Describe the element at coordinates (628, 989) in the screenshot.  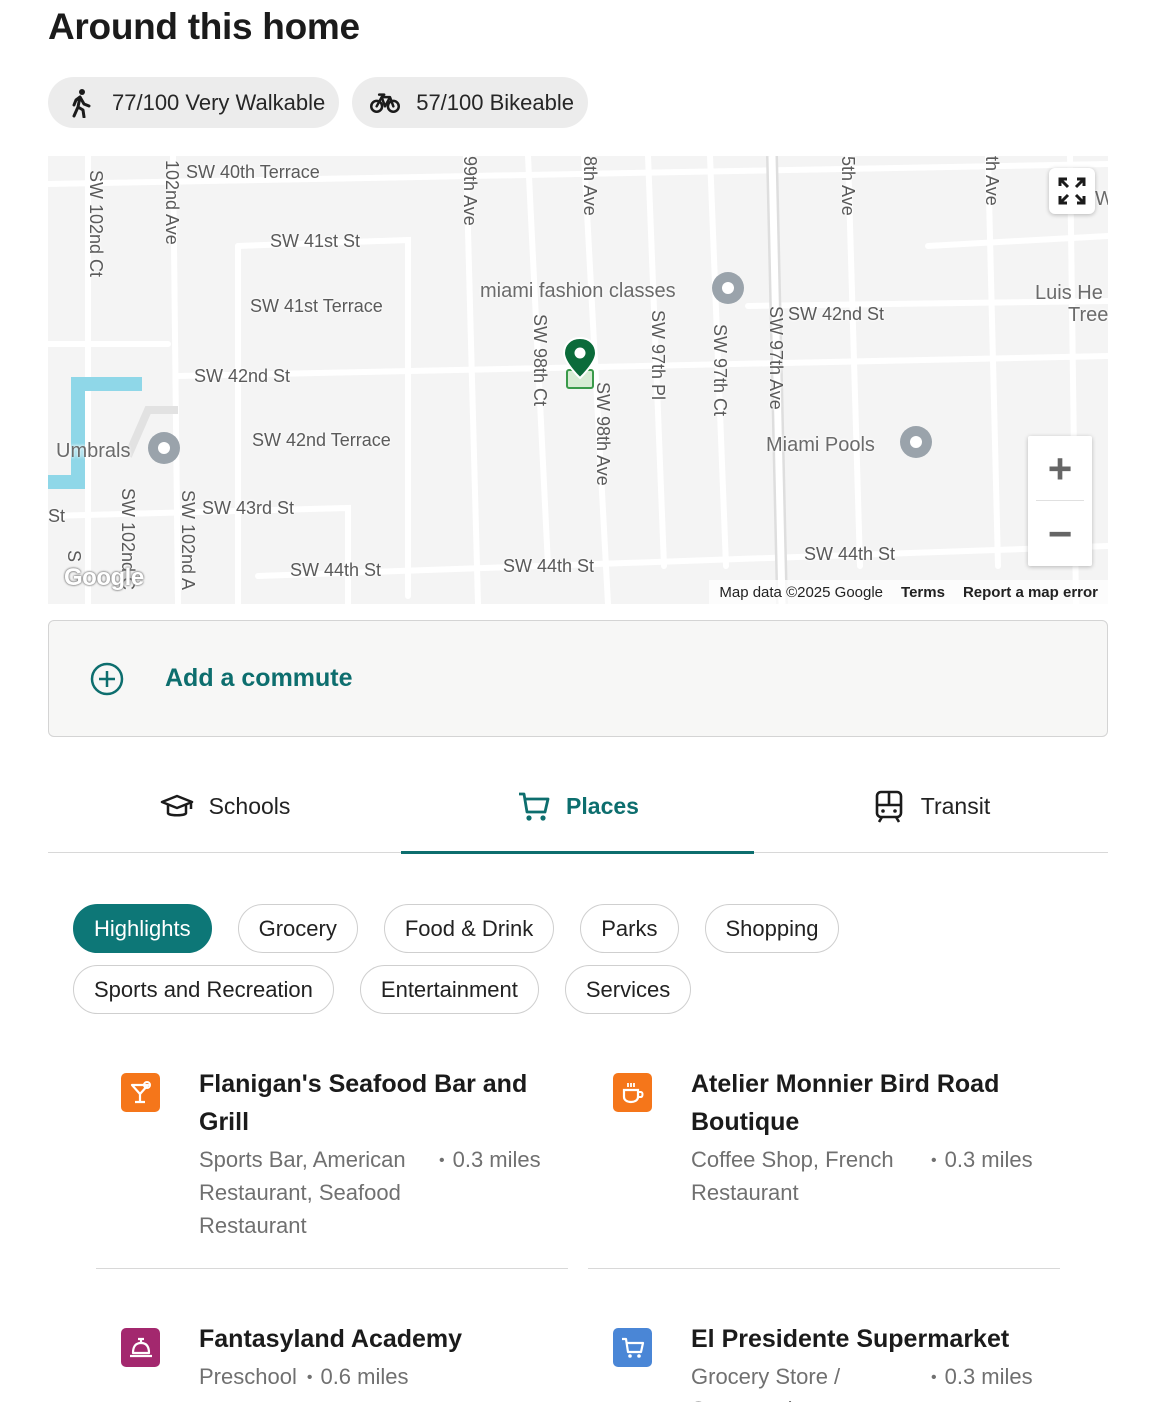
I see `chip-services: Services` at that location.